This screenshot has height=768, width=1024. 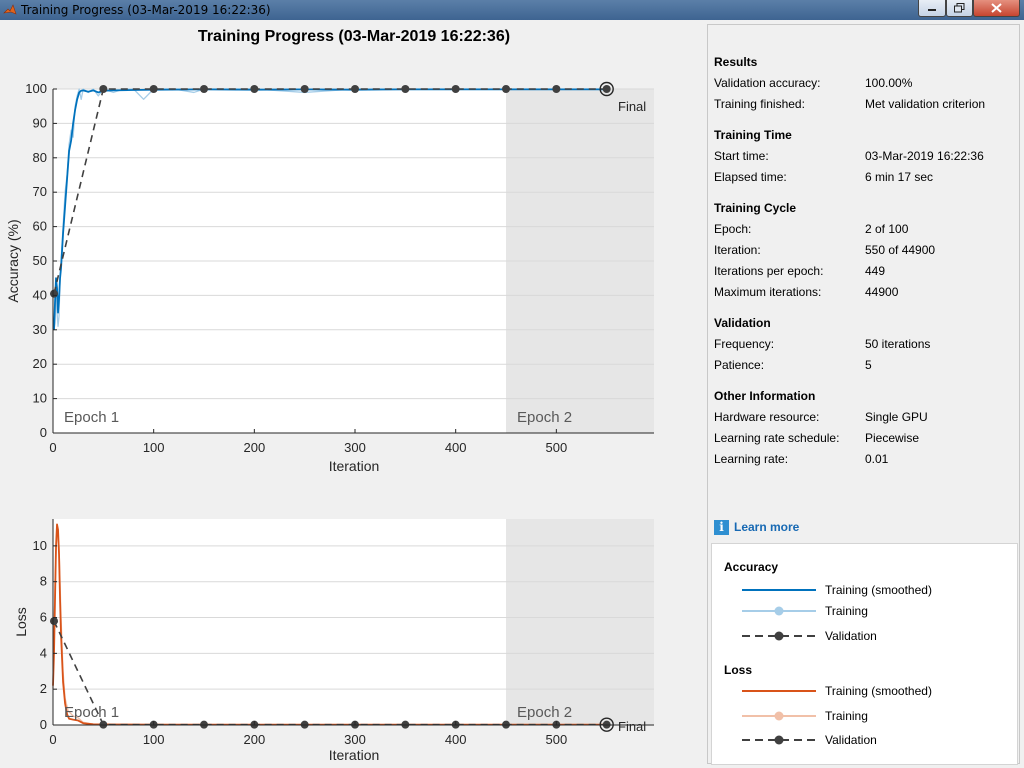 I want to click on learn-more-link: i Learn more, so click(x=756, y=527).